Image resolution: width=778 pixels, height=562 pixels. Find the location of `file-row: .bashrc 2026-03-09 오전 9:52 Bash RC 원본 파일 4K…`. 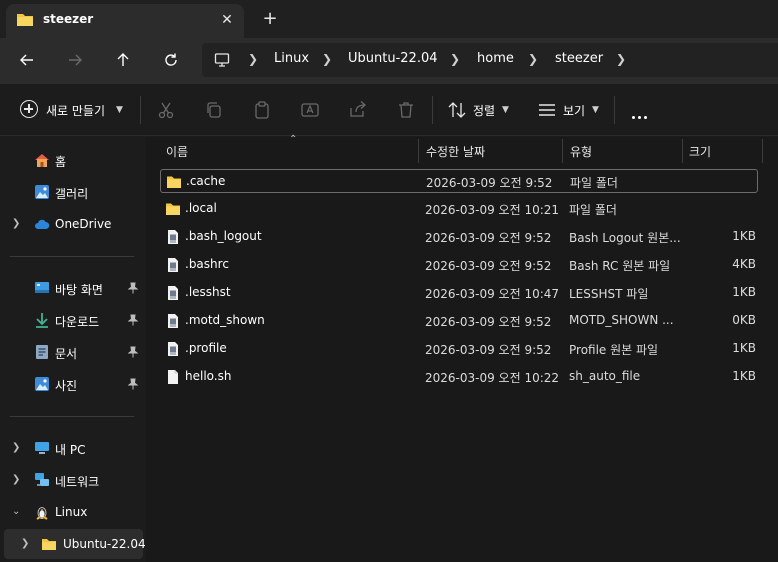

file-row: .bashrc 2026-03-09 오전 9:52 Bash RC 원본 파일 4K… is located at coordinates (459, 265).